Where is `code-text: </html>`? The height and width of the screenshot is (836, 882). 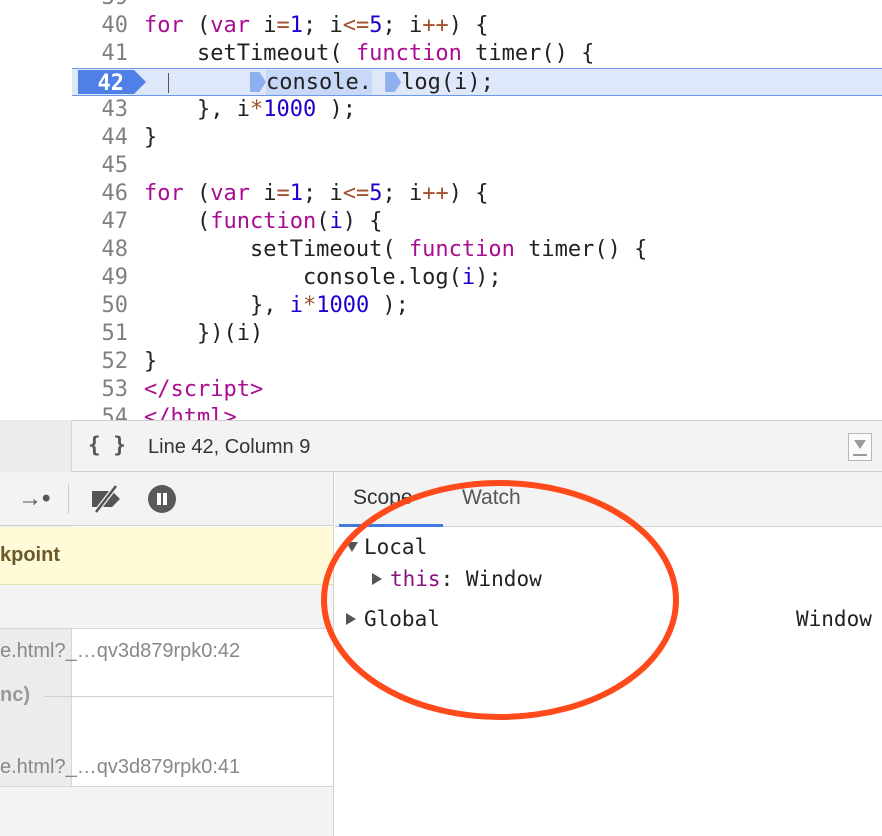
code-text: </html> is located at coordinates (190, 412).